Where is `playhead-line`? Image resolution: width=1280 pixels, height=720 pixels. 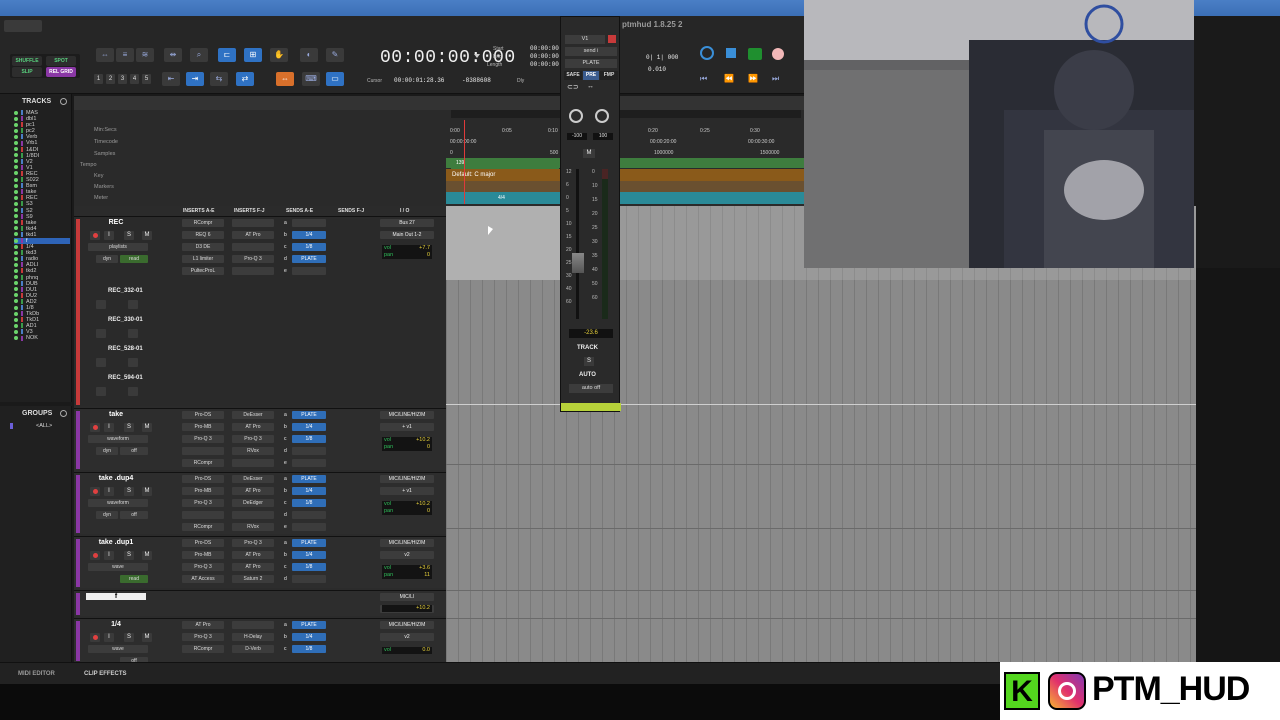
playhead-line is located at coordinates (464, 162).